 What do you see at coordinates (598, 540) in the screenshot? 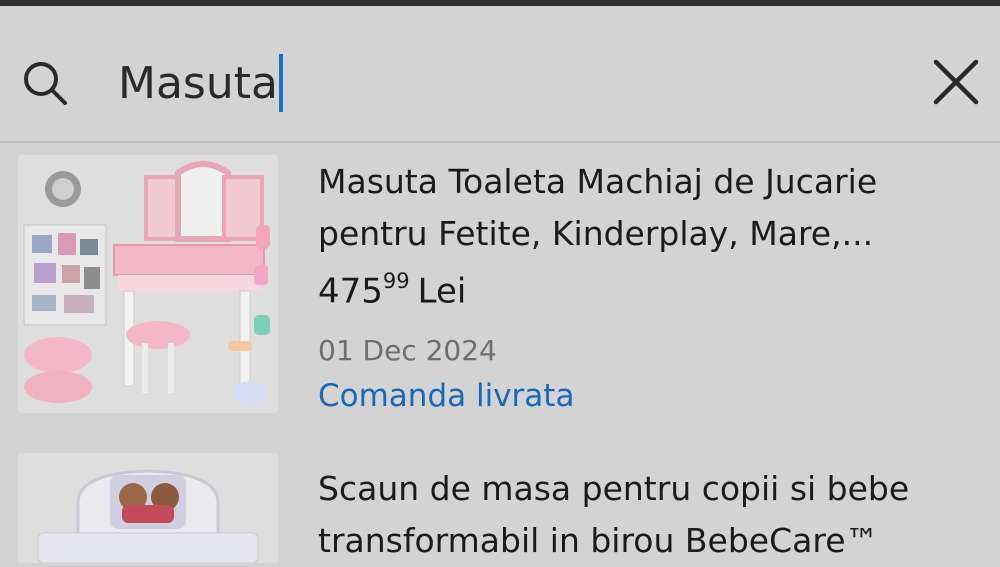
I see `product-title-line-2: transformabil in birou BebeCare™` at bounding box center [598, 540].